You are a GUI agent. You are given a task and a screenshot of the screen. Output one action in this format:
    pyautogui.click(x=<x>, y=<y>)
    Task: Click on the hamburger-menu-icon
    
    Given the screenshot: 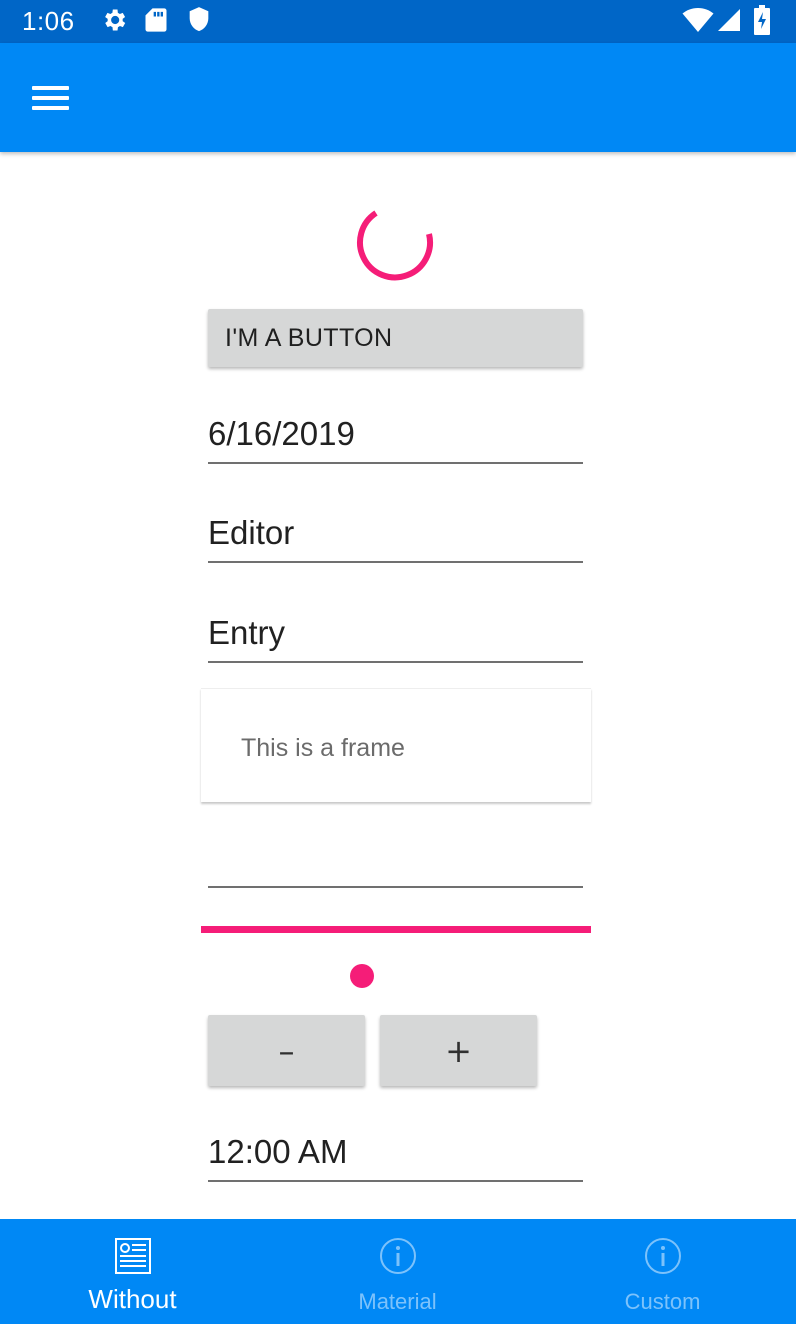 What is the action you would take?
    pyautogui.click(x=50, y=98)
    